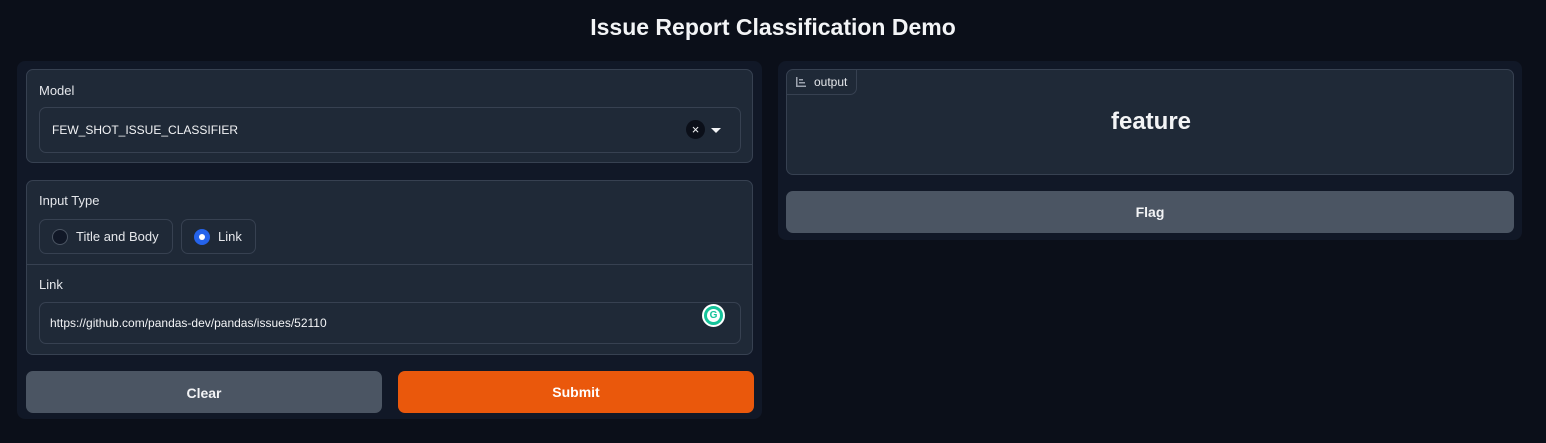 The height and width of the screenshot is (443, 1546). I want to click on grammarly-icon: G, so click(713, 315).